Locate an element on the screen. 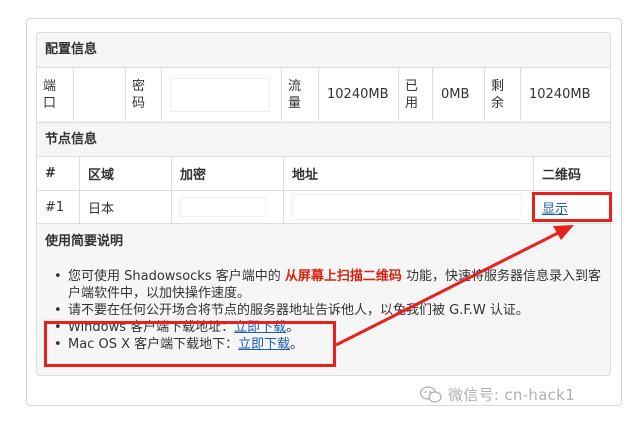  config-title: 配置信息 is located at coordinates (323, 50).